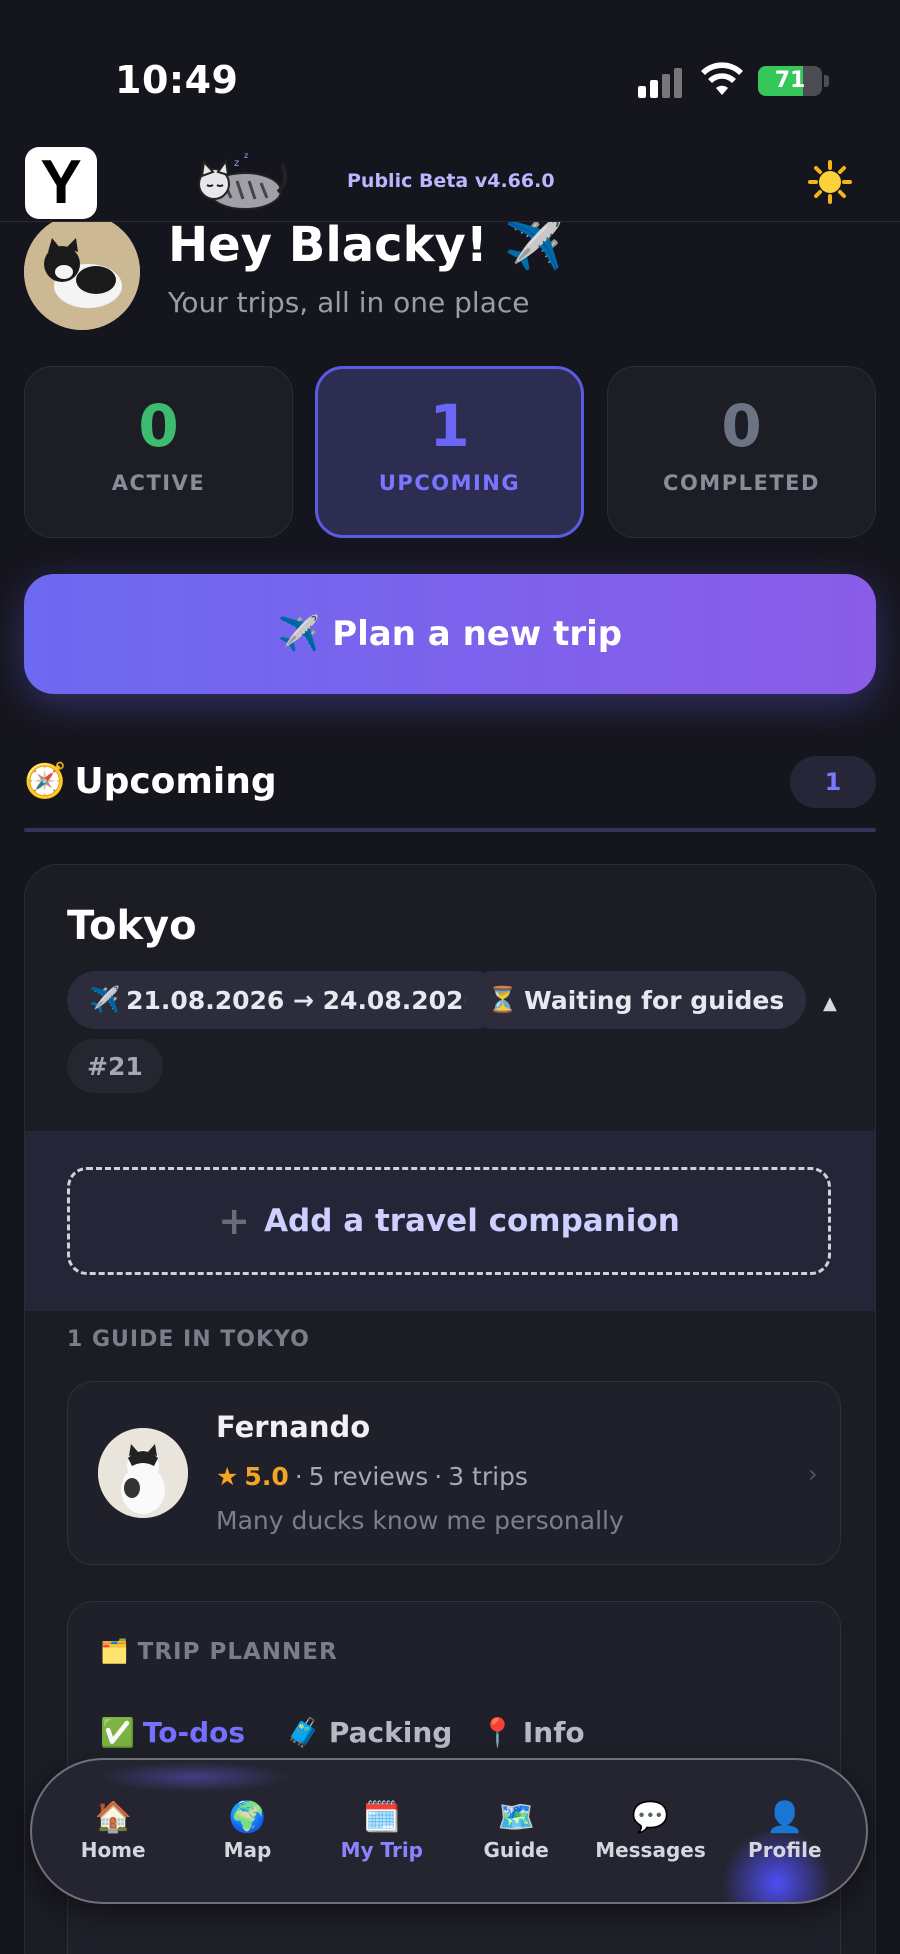 The width and height of the screenshot is (900, 1954). I want to click on wifi-icon, so click(722, 78).